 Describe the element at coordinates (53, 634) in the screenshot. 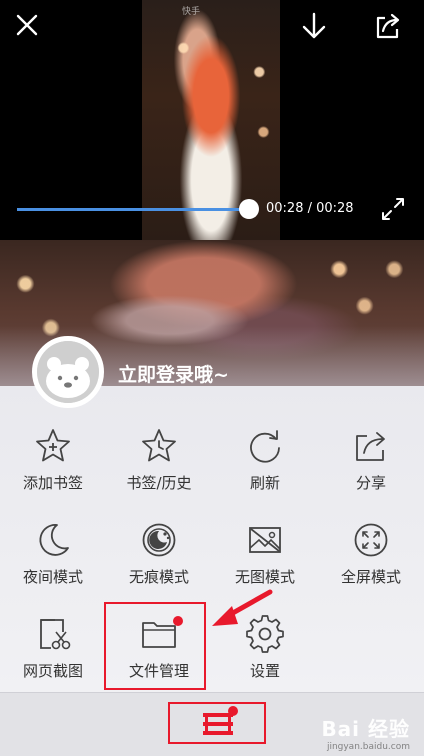

I see `screenshot-scissors-icon` at that location.